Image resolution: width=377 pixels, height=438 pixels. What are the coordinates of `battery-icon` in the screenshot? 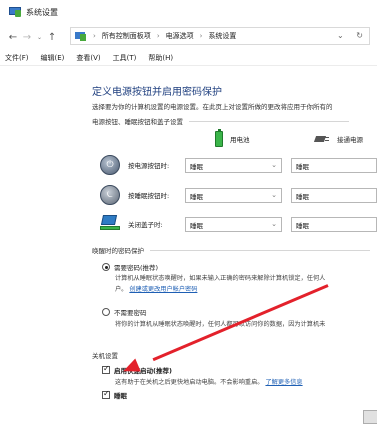 It's located at (219, 138).